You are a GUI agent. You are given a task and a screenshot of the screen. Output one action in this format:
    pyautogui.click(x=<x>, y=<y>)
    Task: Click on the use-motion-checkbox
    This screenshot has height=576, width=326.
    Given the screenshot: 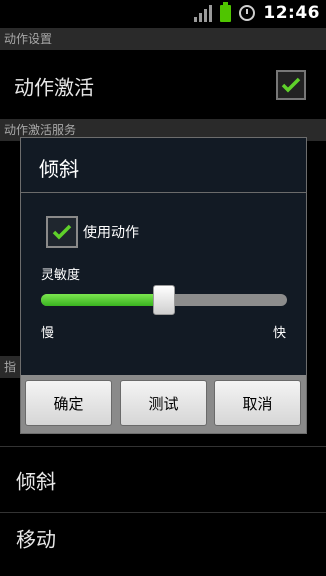 What is the action you would take?
    pyautogui.click(x=62, y=232)
    